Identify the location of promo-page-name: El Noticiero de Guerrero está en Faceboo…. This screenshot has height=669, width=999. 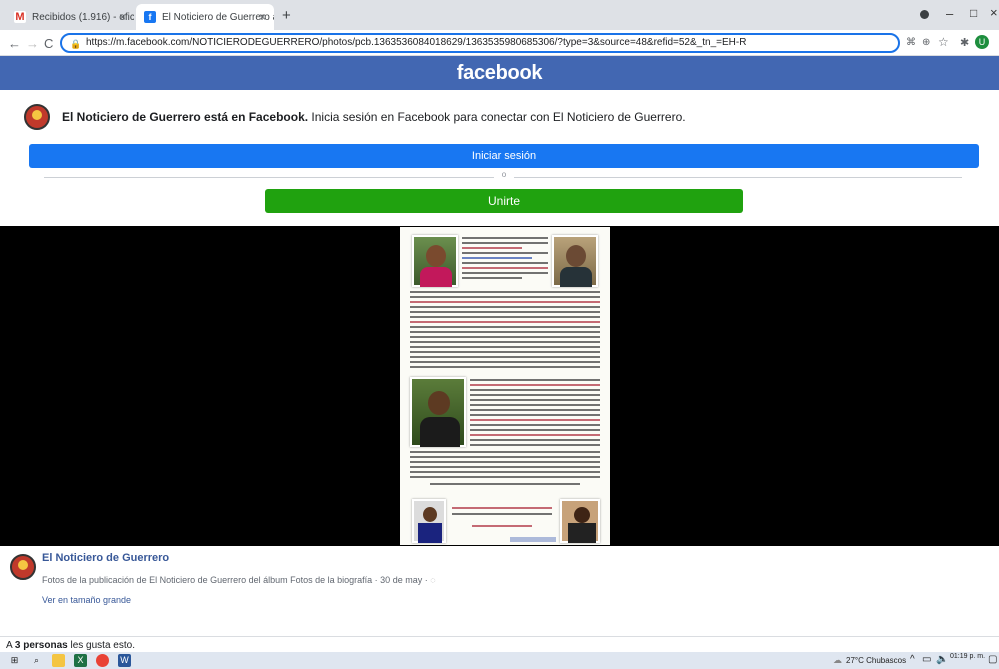
(185, 117).